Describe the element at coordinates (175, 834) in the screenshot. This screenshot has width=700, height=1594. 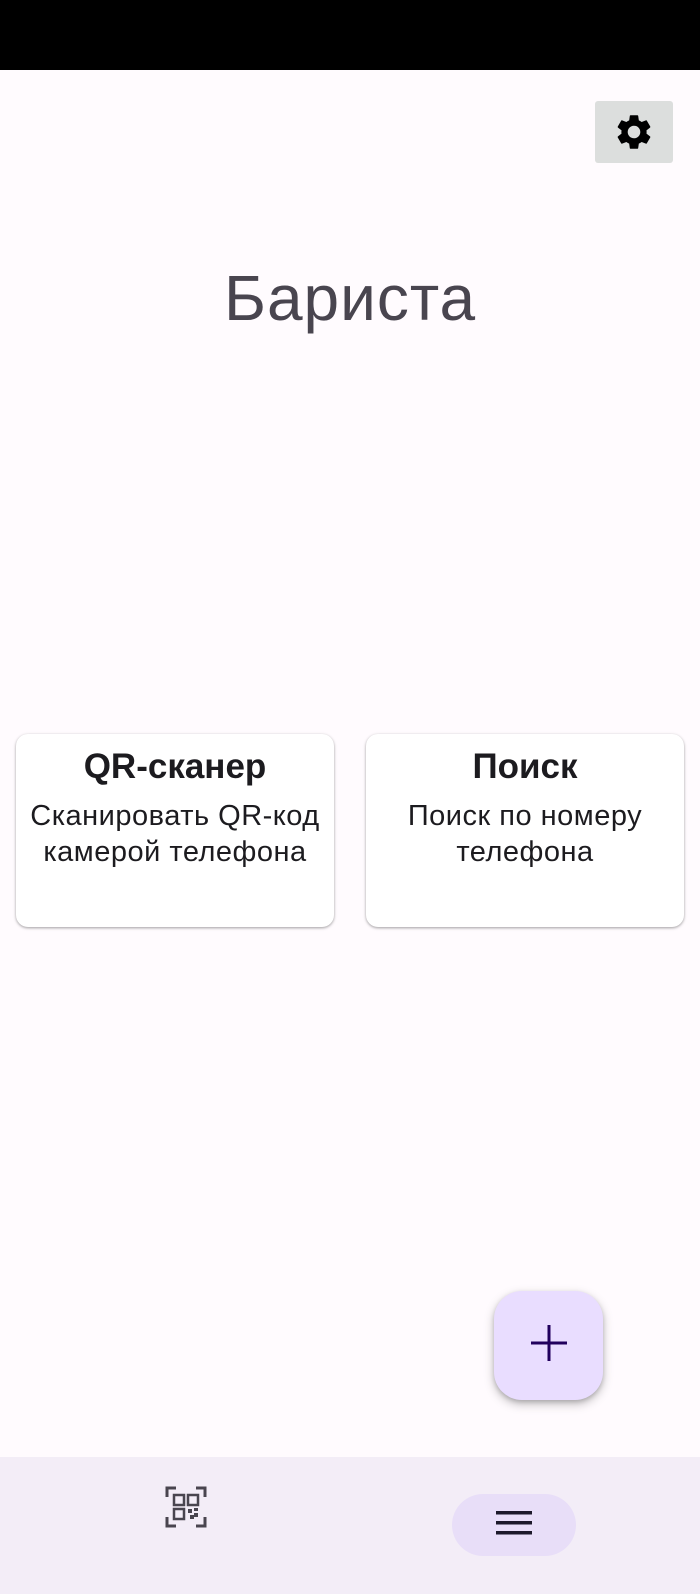
I see `card-description: Сканировать QR-код камерой телефона` at that location.